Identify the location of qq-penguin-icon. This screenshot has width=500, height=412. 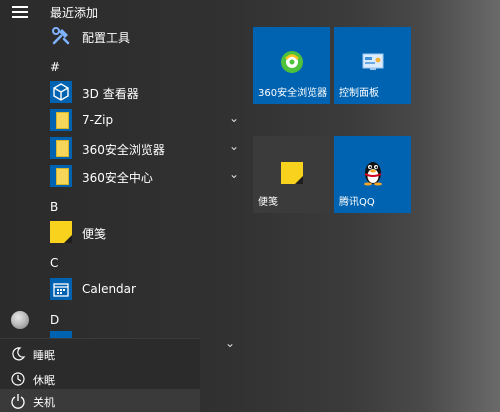
(373, 174).